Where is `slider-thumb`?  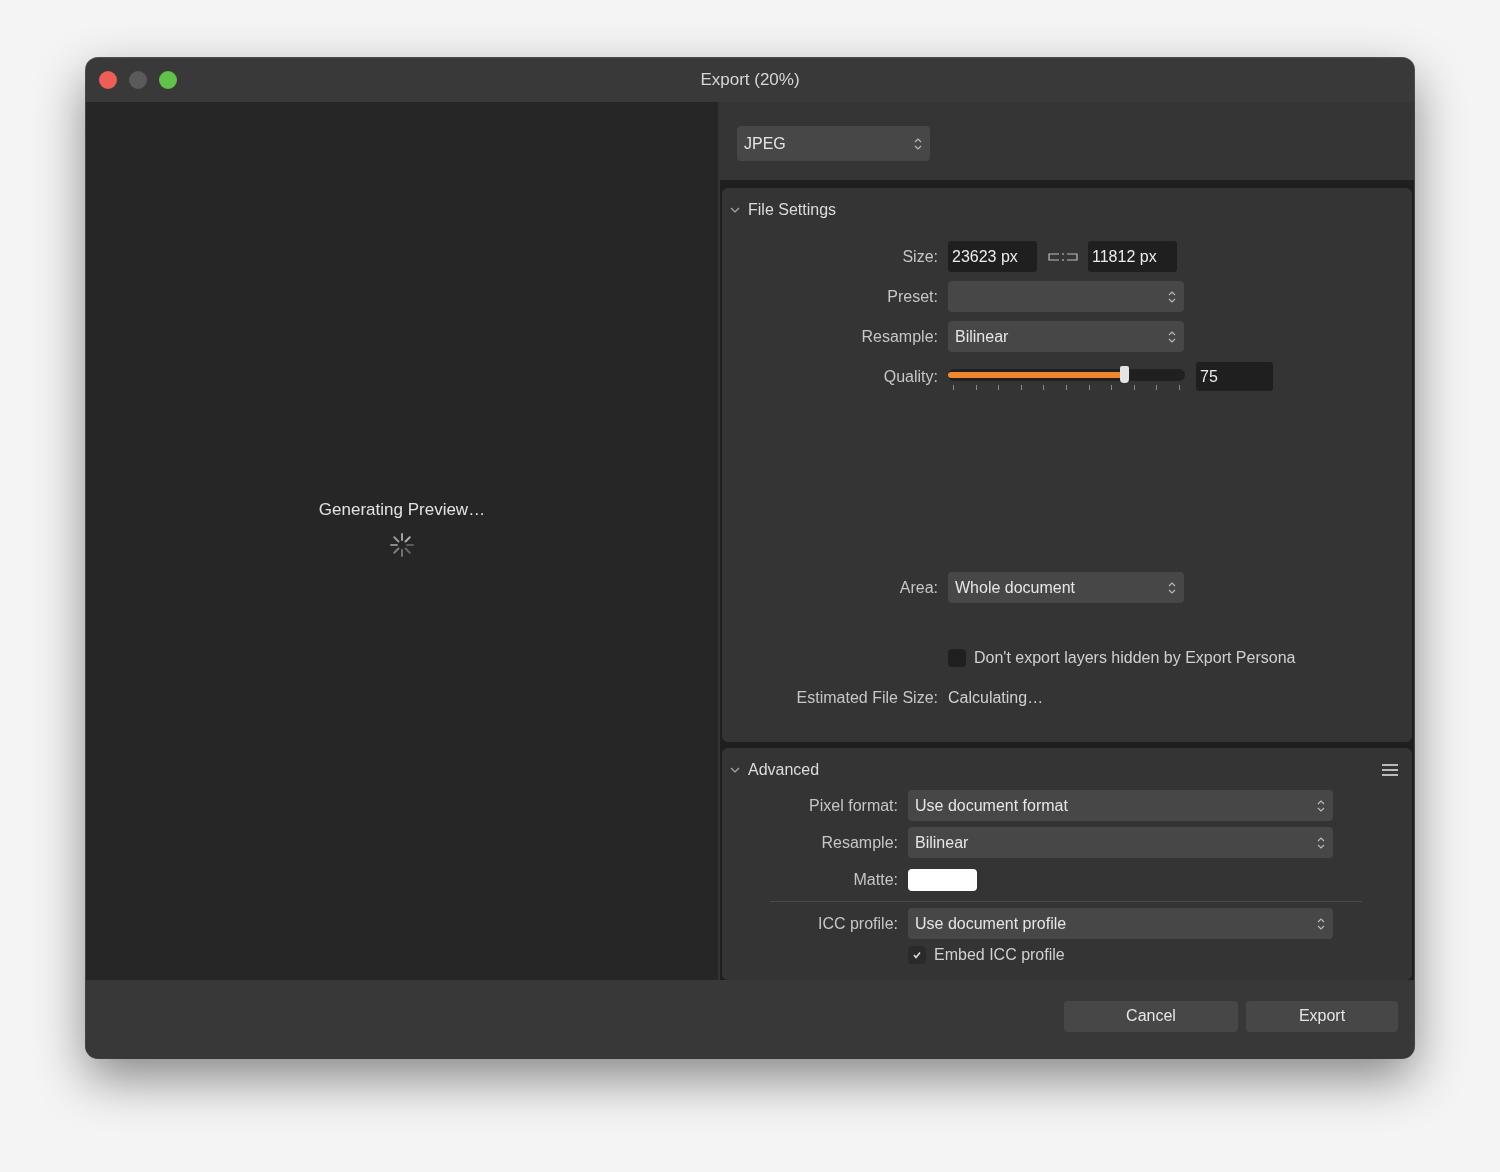
slider-thumb is located at coordinates (1124, 374).